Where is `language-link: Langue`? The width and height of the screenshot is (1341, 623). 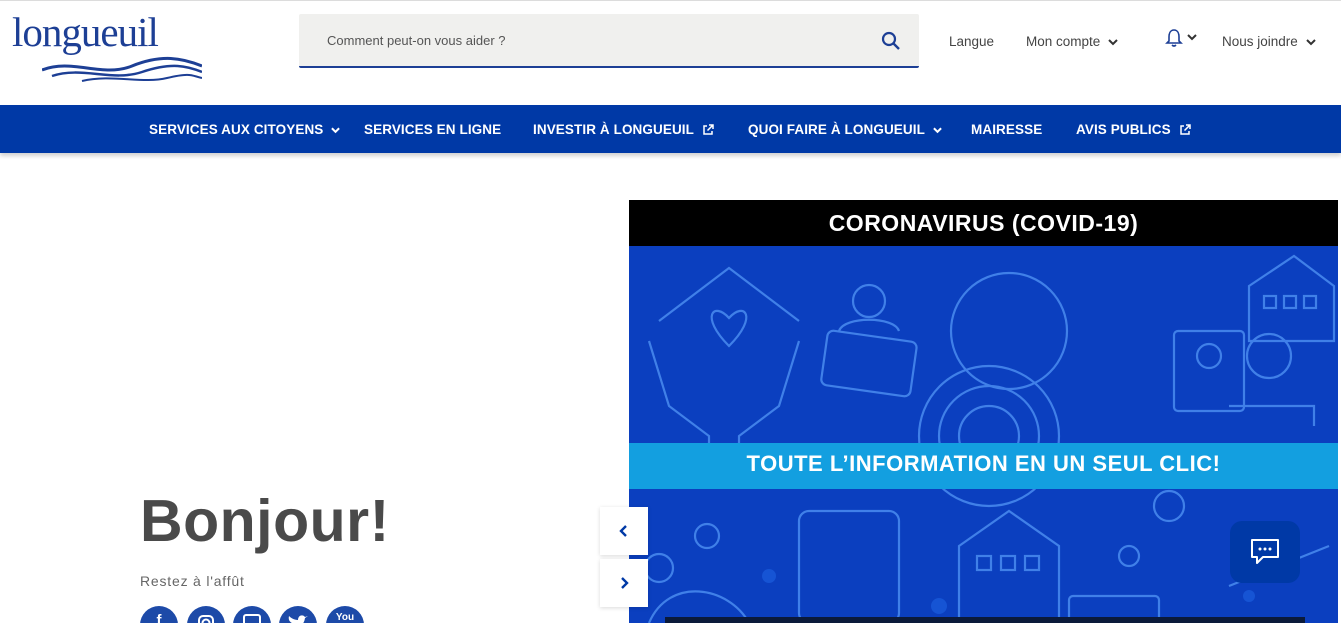 language-link: Langue is located at coordinates (971, 41).